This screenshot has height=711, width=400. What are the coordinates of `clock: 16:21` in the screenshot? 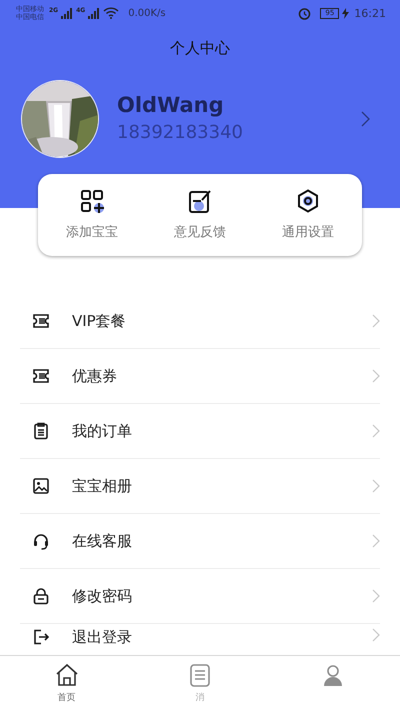 It's located at (370, 13).